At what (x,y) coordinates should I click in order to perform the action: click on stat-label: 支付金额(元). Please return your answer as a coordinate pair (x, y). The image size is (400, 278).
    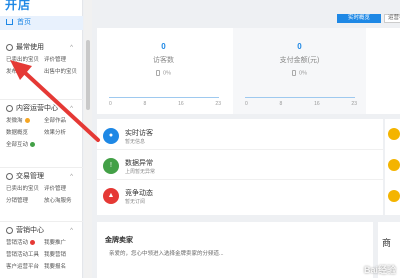
    Looking at the image, I should click on (299, 60).